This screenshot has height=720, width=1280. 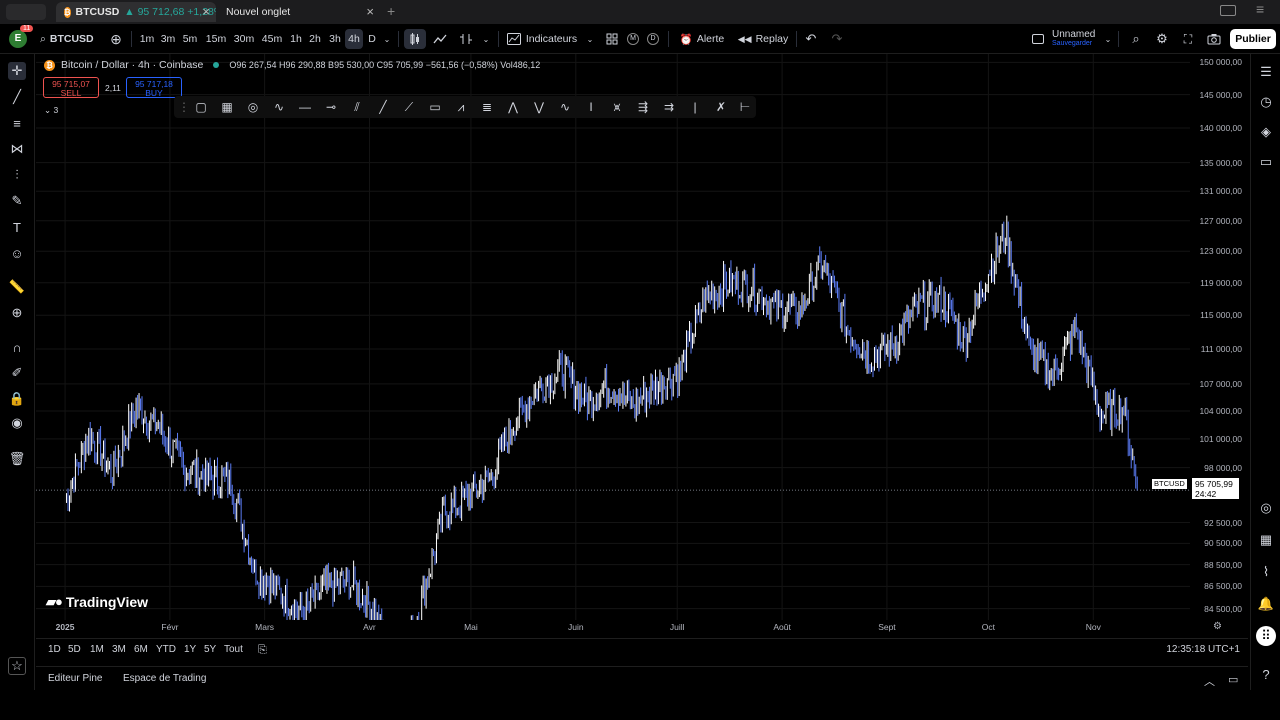 I want to click on date-range-icon: ⊢, so click(x=745, y=107).